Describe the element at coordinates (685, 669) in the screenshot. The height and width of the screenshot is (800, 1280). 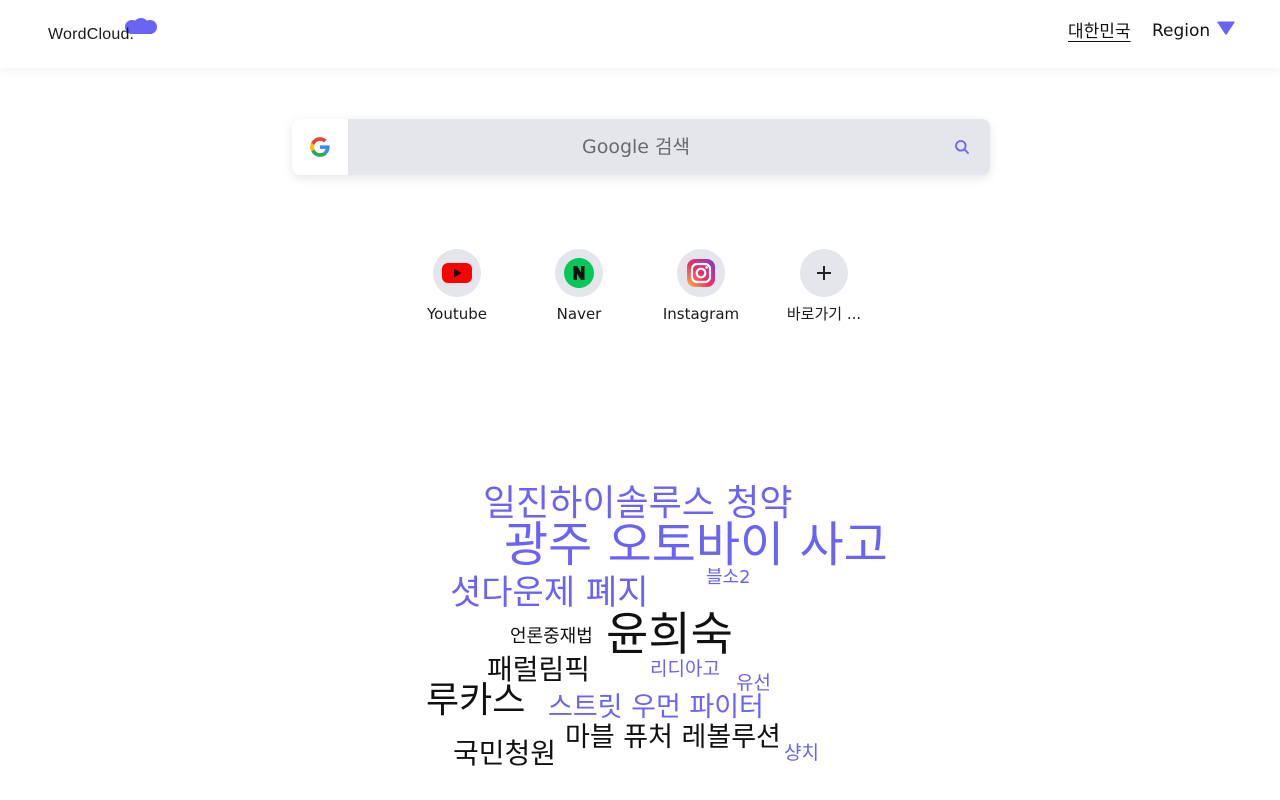
I see `word-cloud-keyword: 리디아고` at that location.